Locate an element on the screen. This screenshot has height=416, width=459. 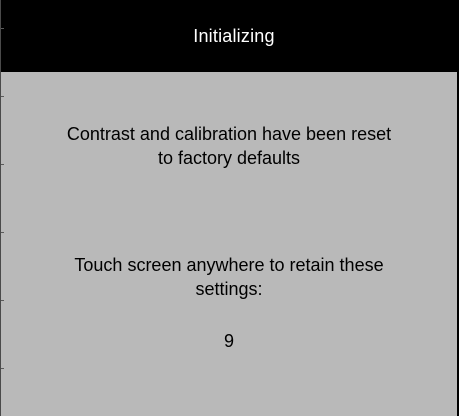
reset-message-line-1: Contrast and calibration have been reset is located at coordinates (229, 134).